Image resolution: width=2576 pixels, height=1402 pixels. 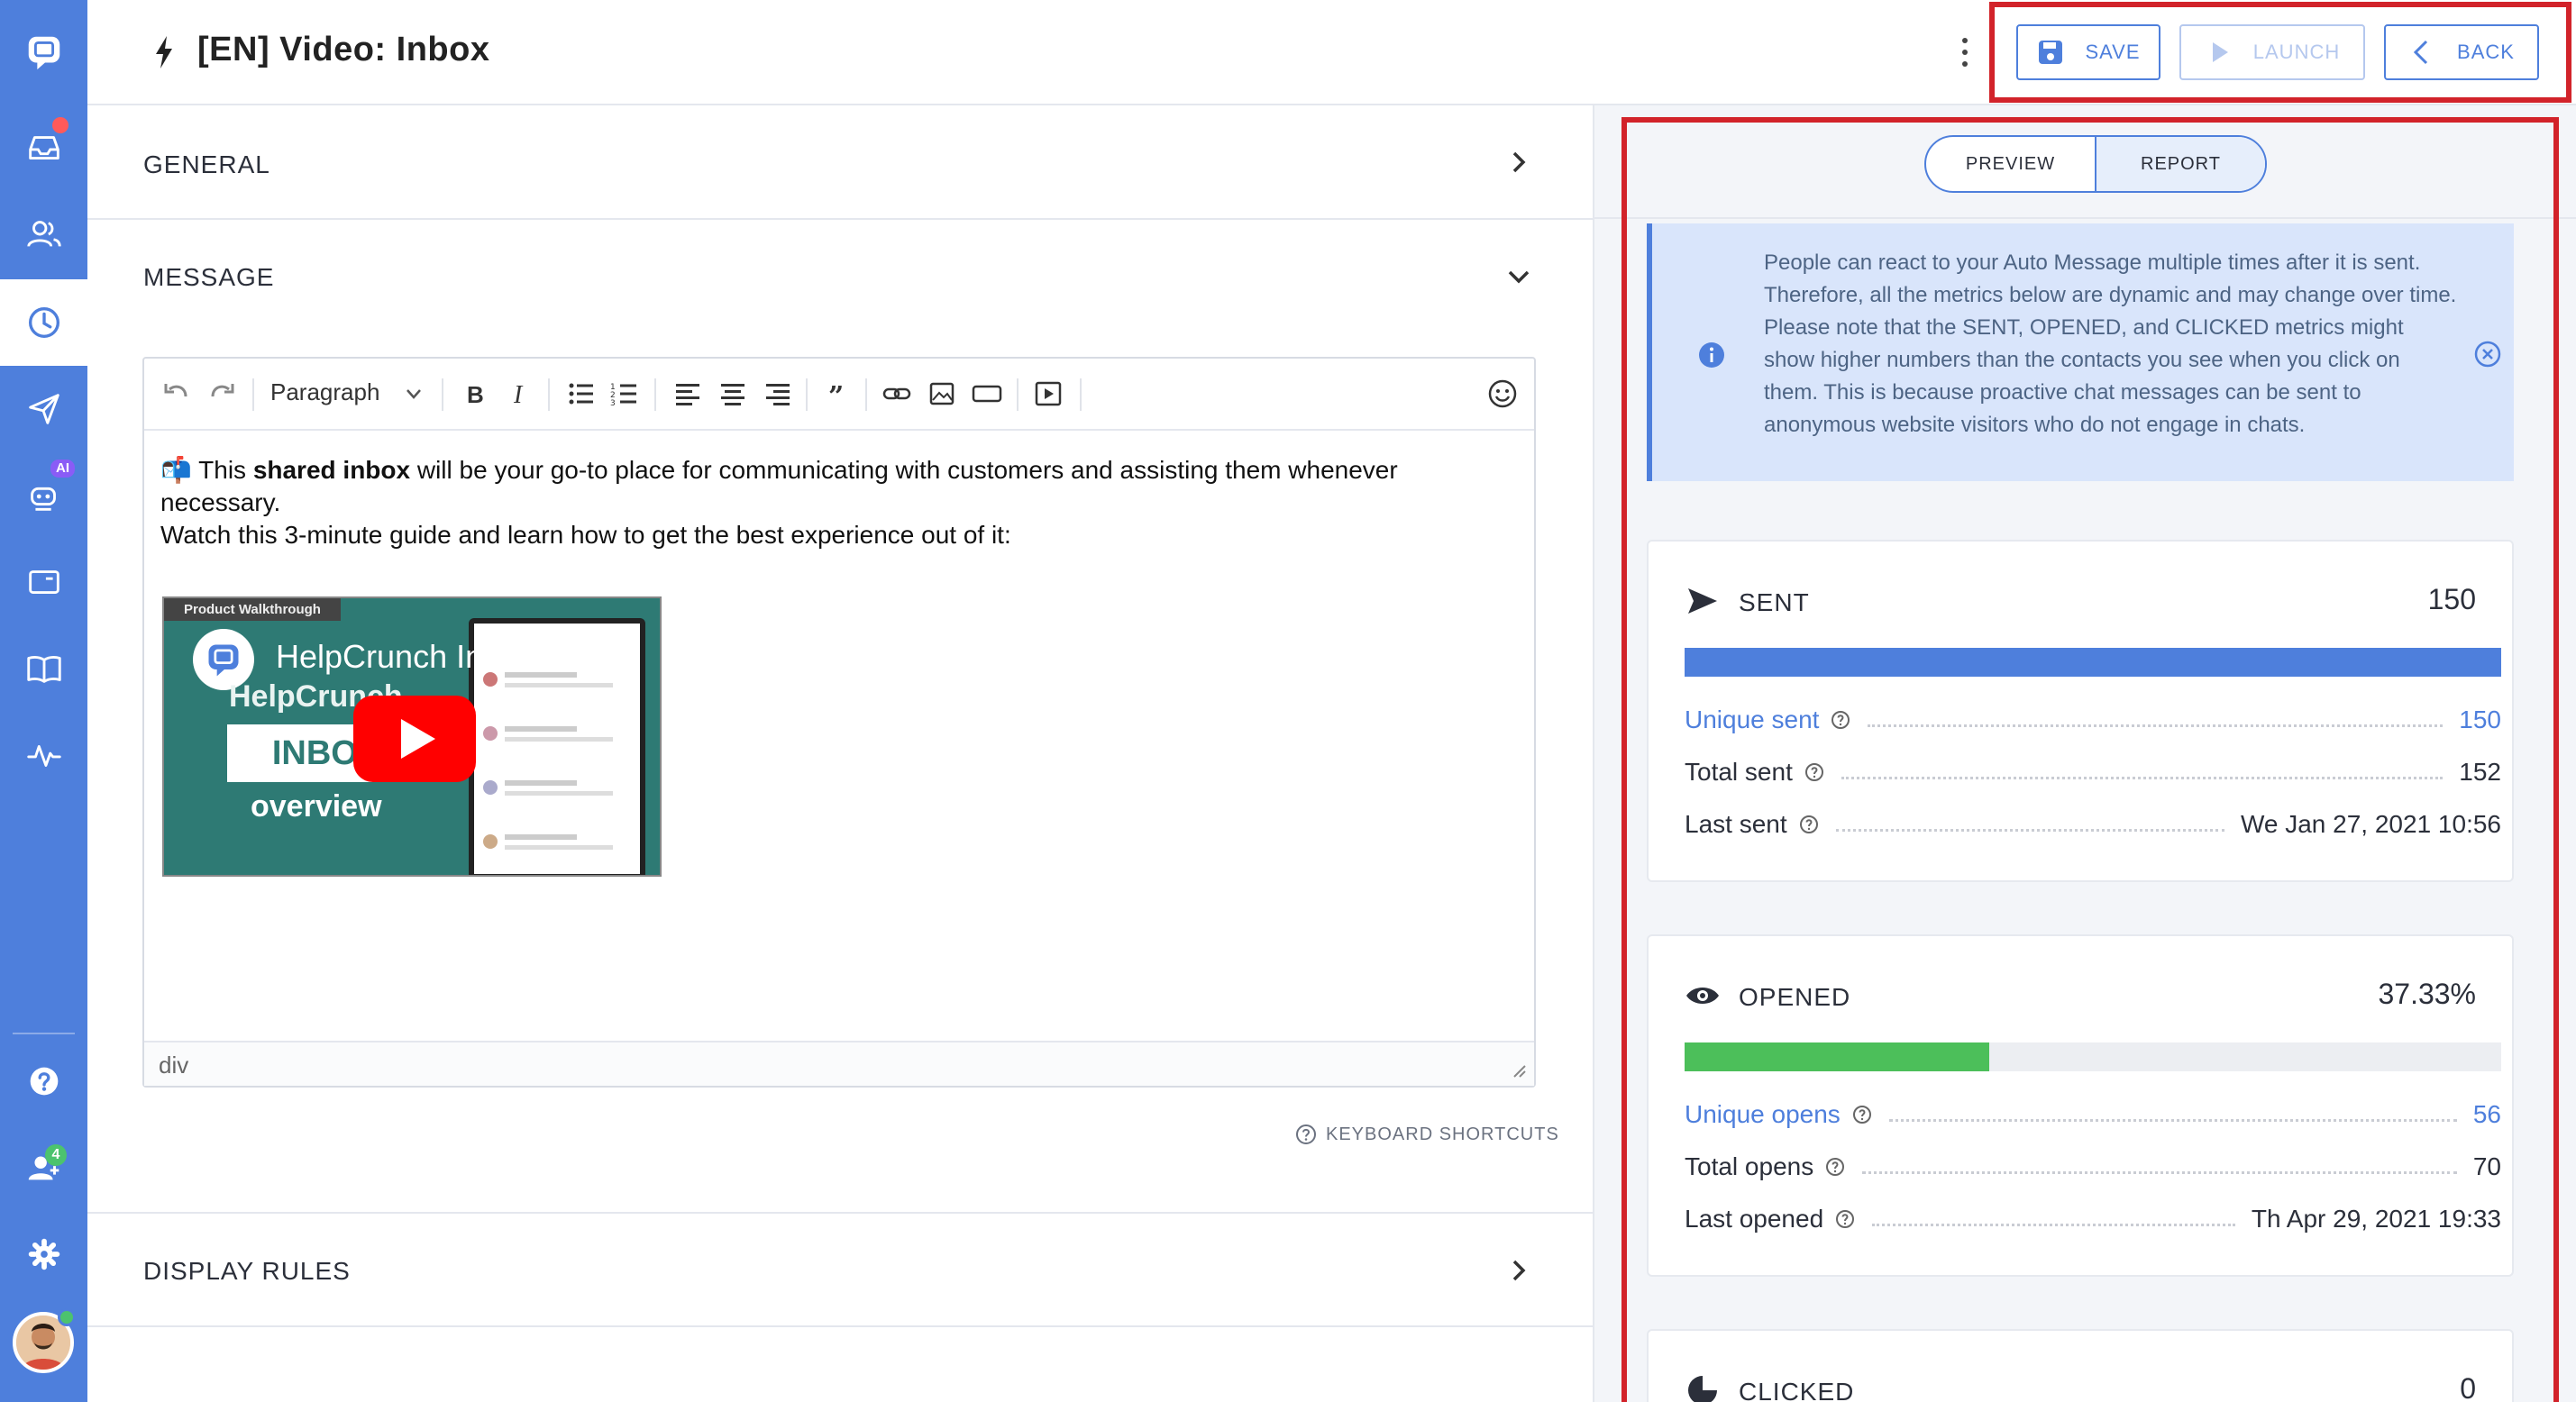 What do you see at coordinates (331, 470) in the screenshot?
I see `message-text-bold: shared inbox` at bounding box center [331, 470].